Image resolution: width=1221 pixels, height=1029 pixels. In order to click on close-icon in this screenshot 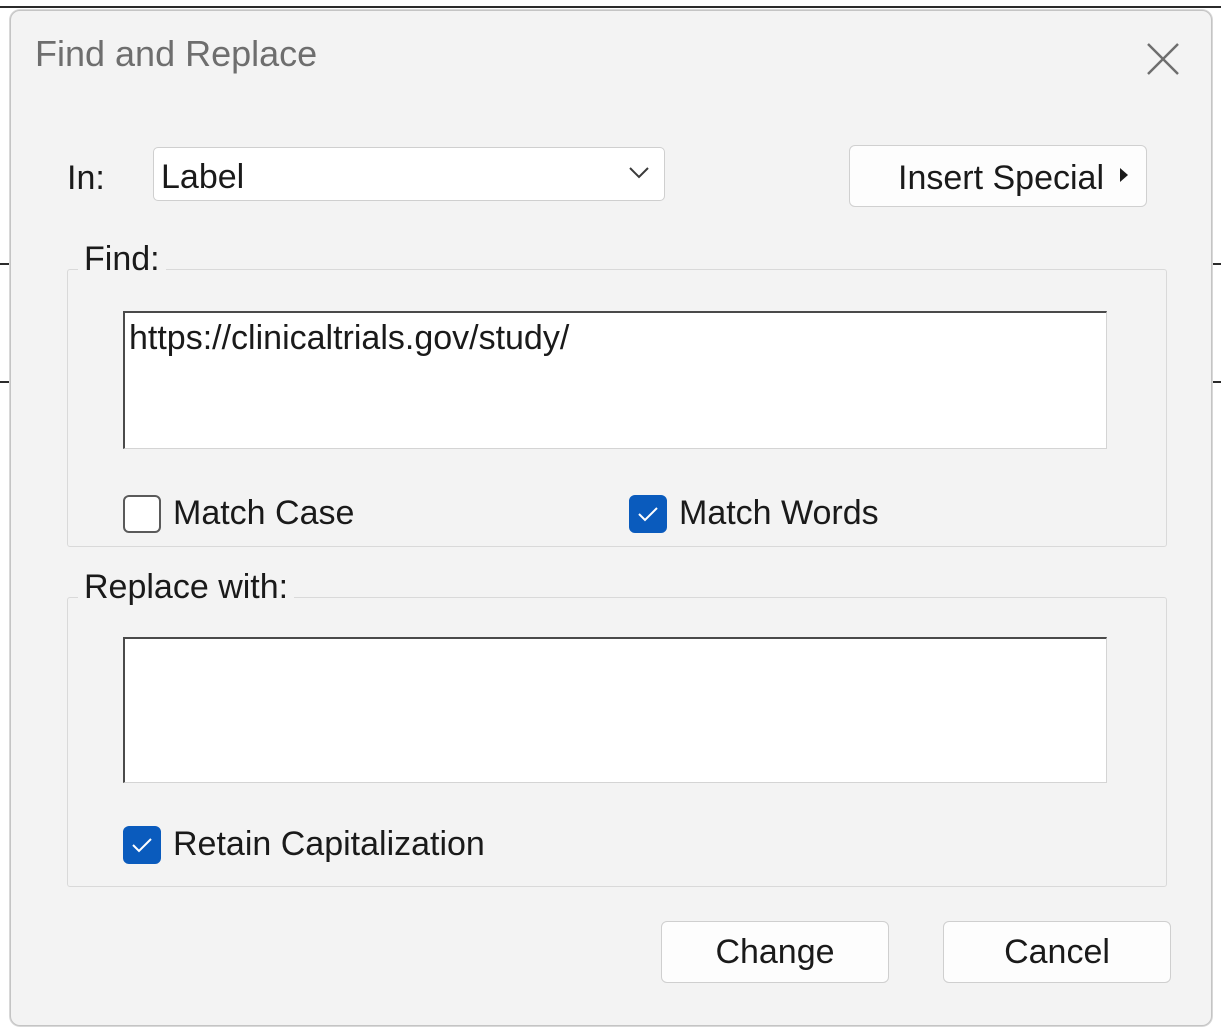, I will do `click(1163, 59)`.